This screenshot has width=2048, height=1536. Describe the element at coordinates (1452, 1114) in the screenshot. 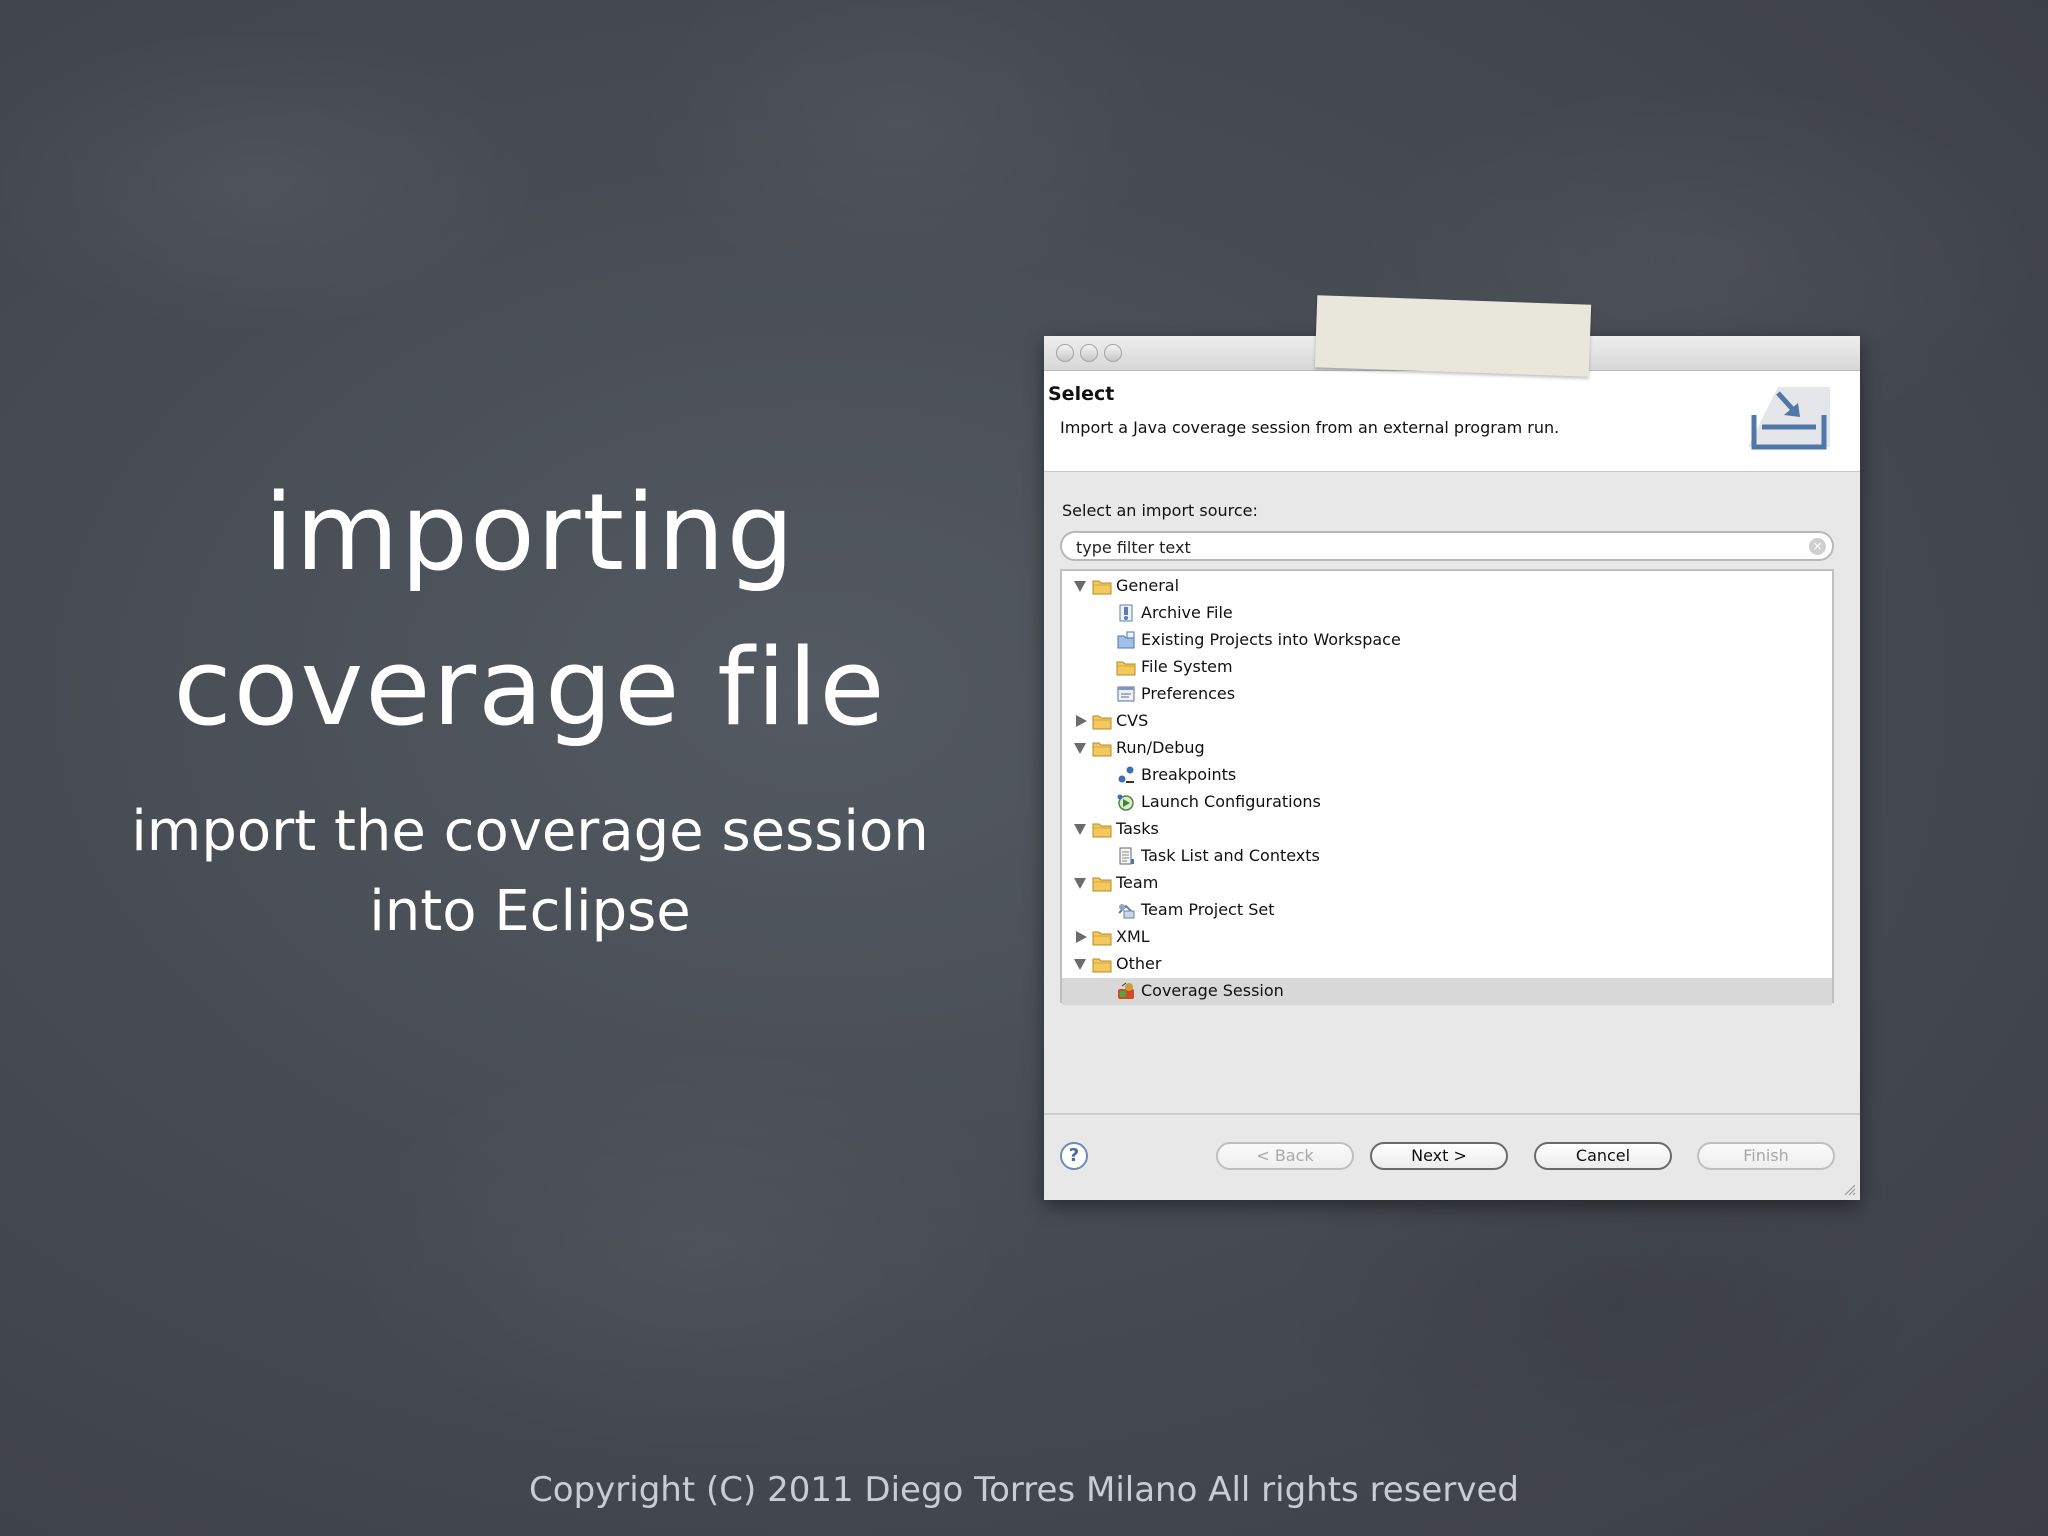

I see `footer-divider` at that location.